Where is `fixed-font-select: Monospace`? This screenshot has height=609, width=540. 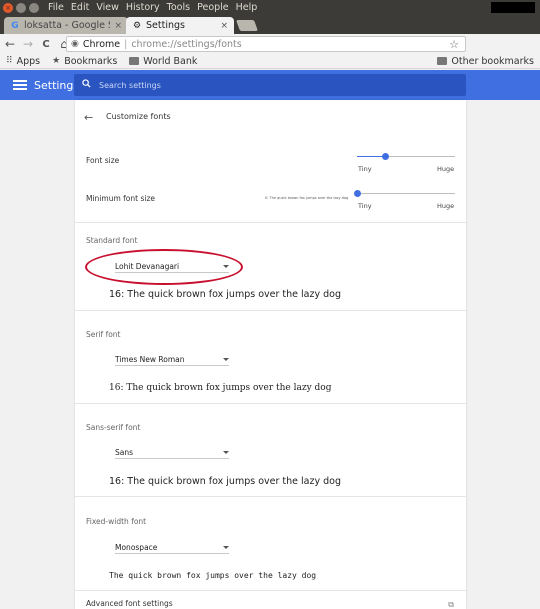 fixed-font-select: Monospace is located at coordinates (172, 547).